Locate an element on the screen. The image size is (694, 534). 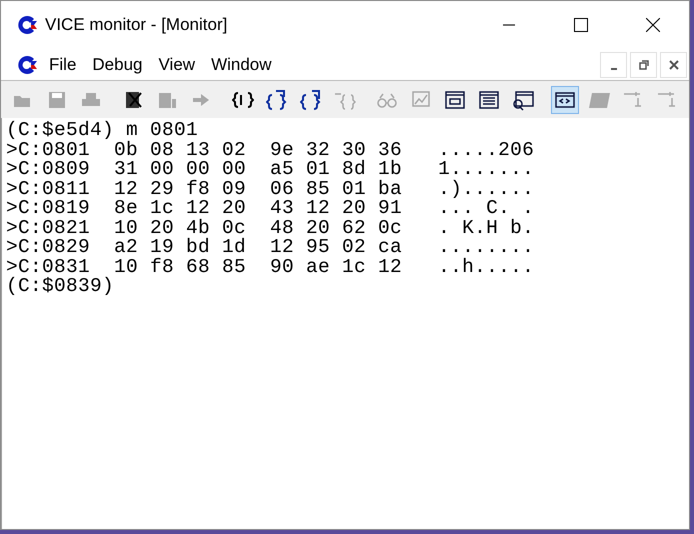
restore-icon is located at coordinates (643, 65).